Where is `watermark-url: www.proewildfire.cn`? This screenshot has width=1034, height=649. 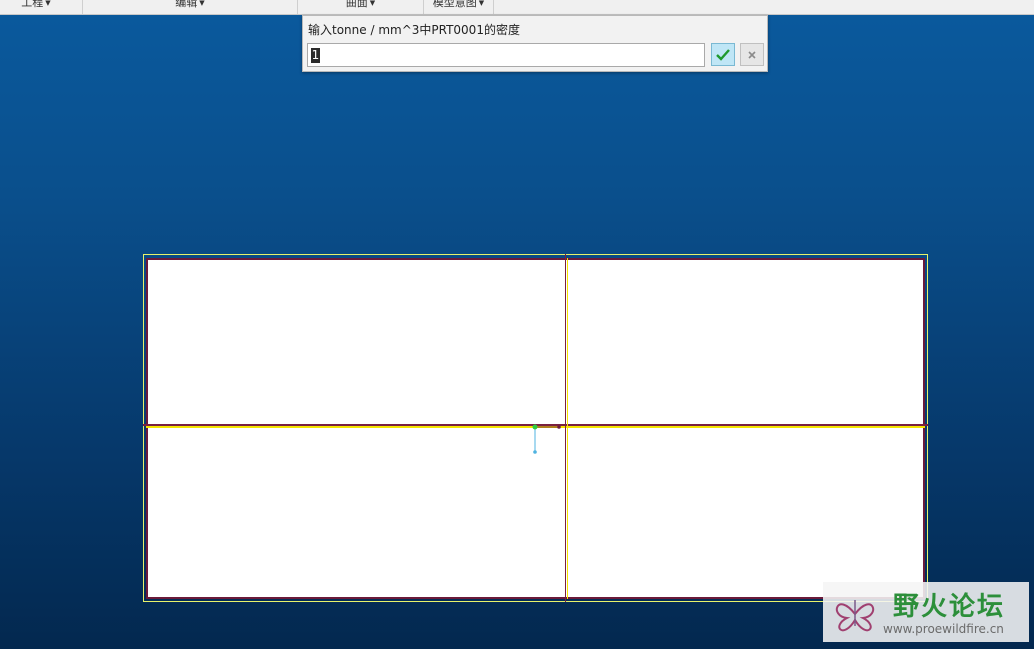 watermark-url: www.proewildfire.cn is located at coordinates (943, 629).